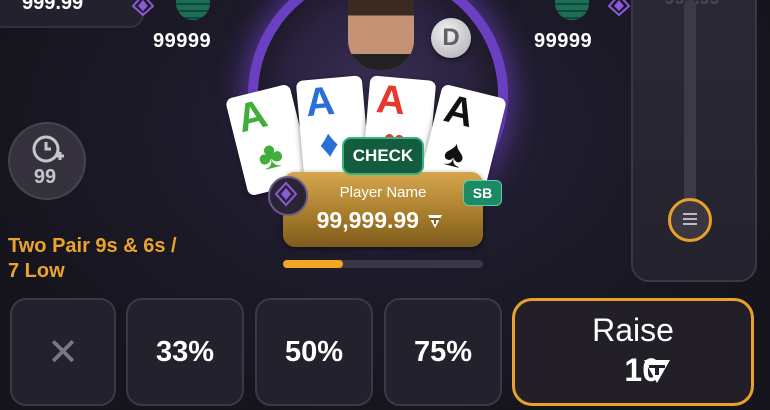  What do you see at coordinates (633, 330) in the screenshot?
I see `raise-label: Raise` at bounding box center [633, 330].